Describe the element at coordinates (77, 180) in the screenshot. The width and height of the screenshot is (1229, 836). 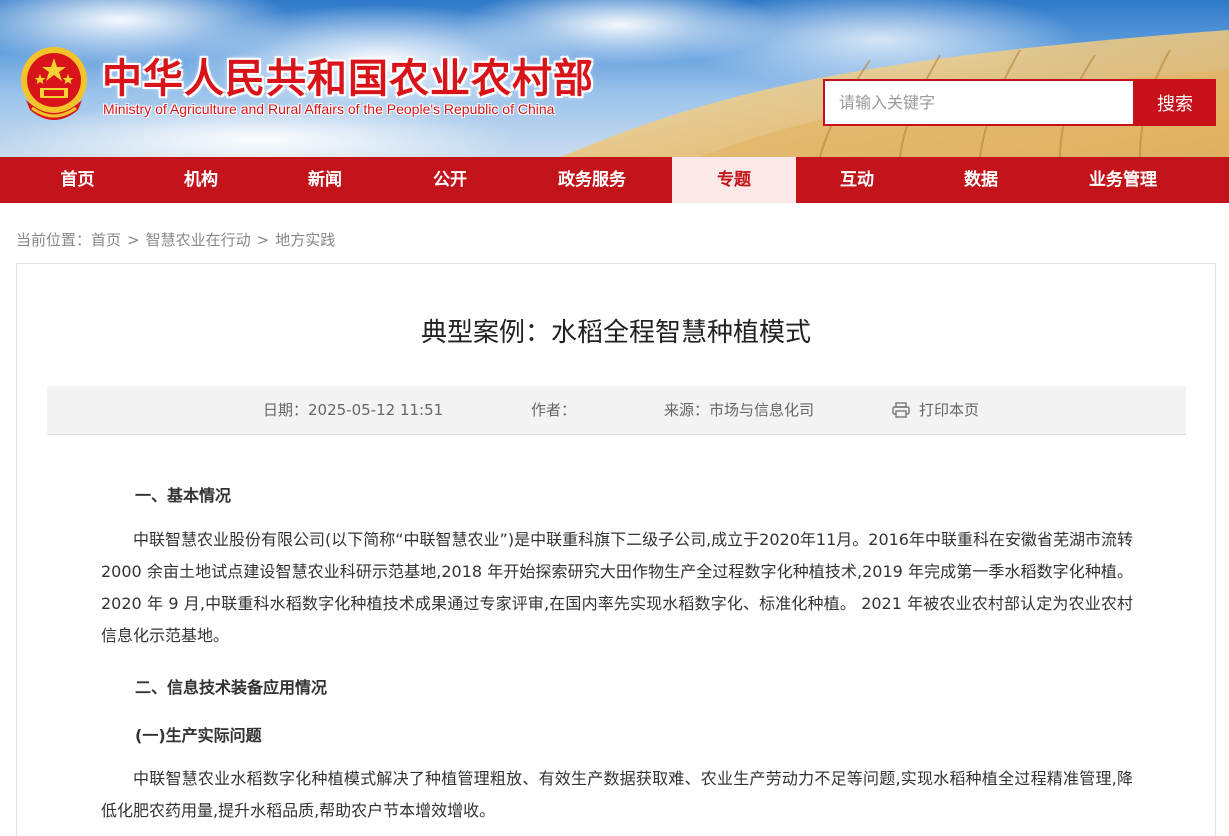
I see `nav-item-home: 首页` at that location.